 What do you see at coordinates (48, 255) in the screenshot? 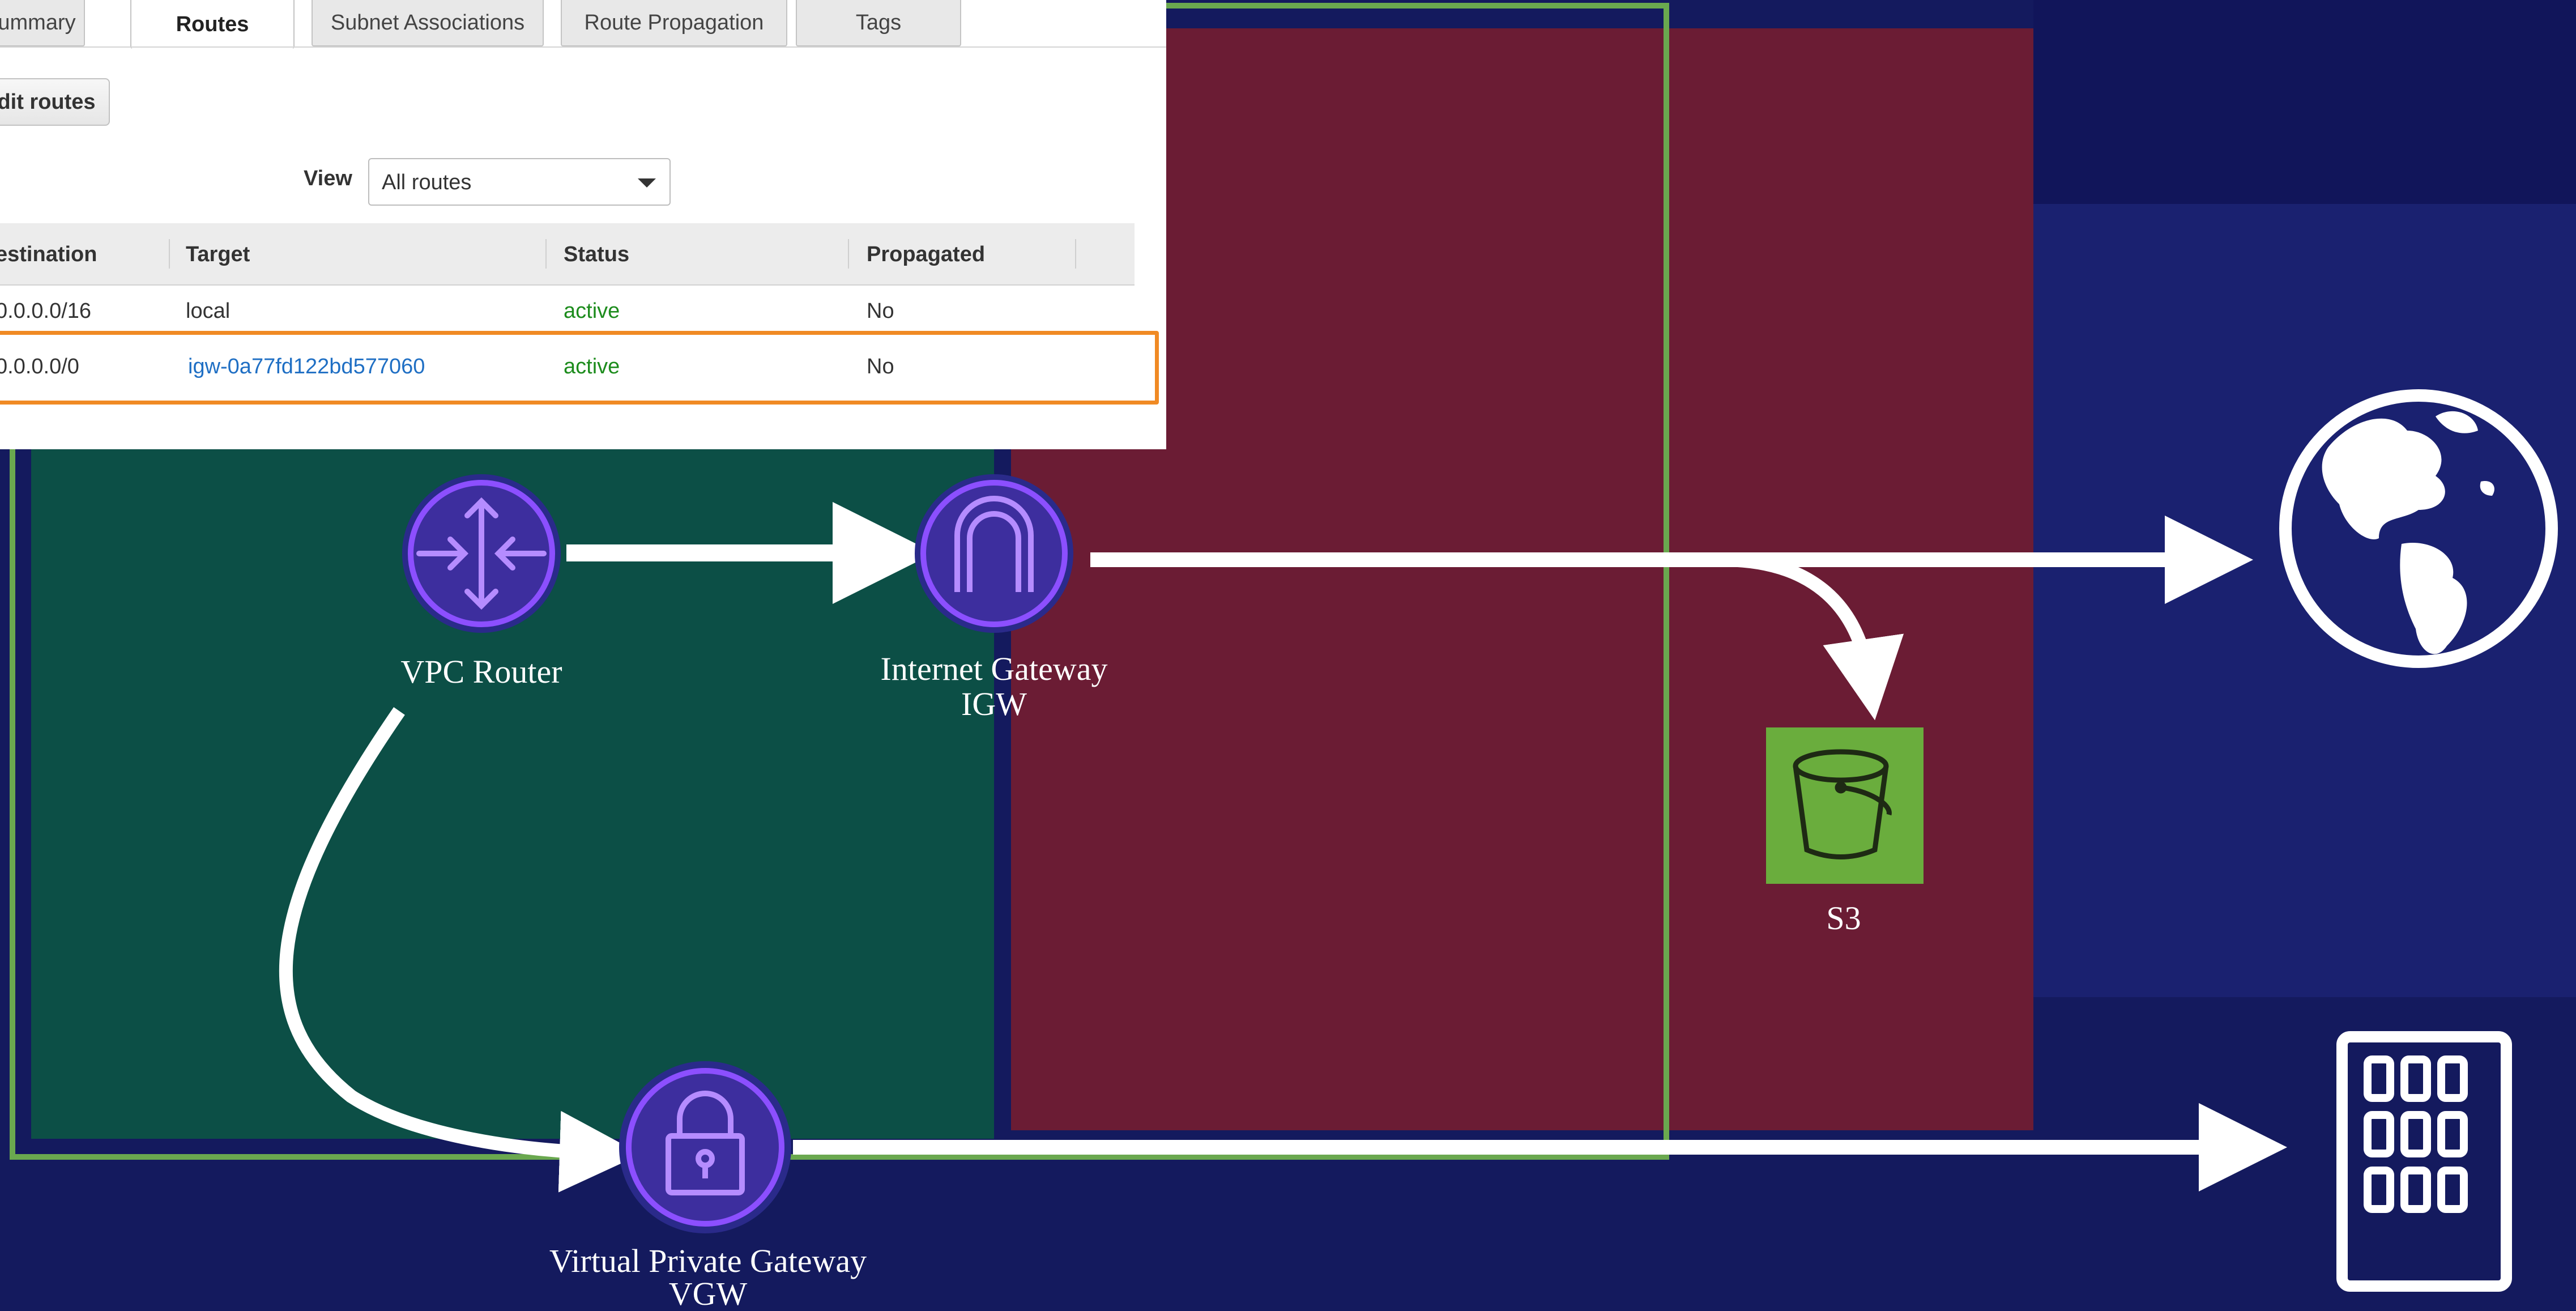
I see `column-destination: estination` at bounding box center [48, 255].